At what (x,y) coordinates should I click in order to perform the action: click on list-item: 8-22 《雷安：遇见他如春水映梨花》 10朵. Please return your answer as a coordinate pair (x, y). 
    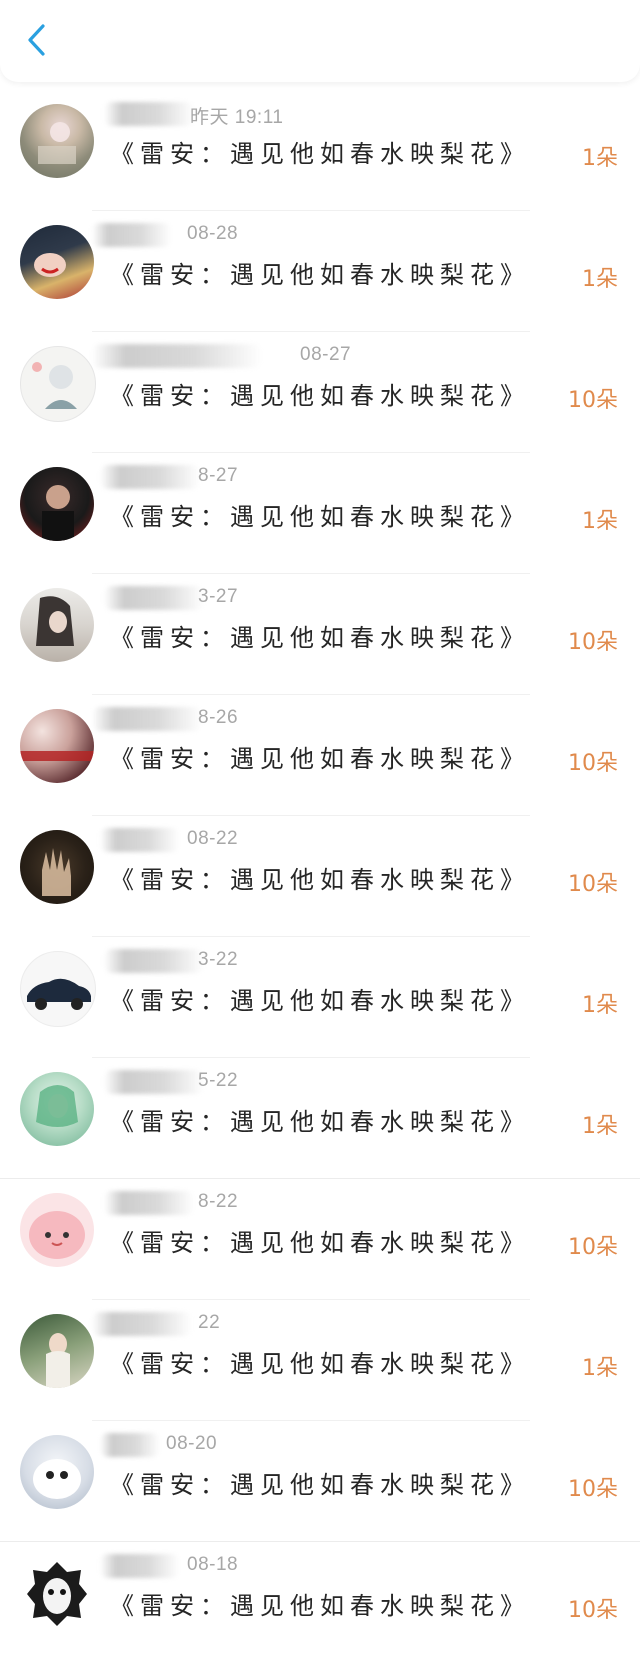
    Looking at the image, I should click on (320, 1239).